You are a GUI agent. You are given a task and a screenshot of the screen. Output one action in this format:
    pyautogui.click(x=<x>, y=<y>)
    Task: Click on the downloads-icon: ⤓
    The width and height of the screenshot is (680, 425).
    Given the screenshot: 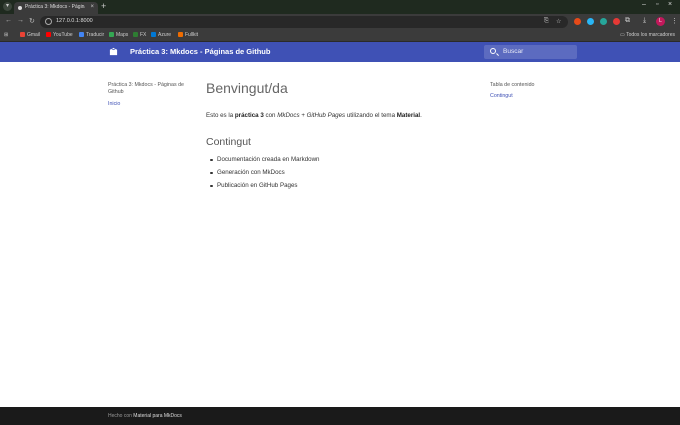 What is the action you would take?
    pyautogui.click(x=644, y=21)
    